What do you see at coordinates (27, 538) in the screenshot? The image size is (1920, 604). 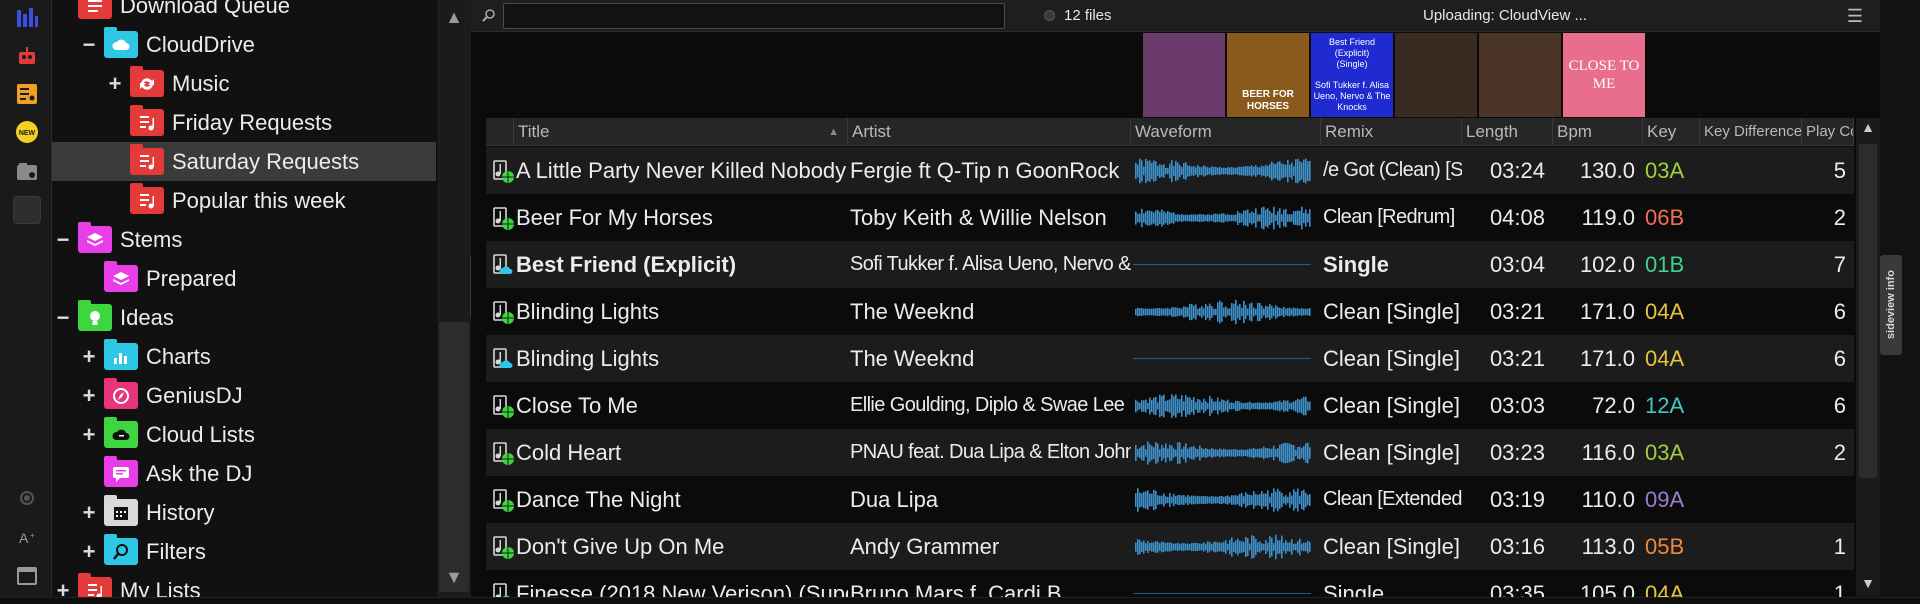 I see `font-size-icon: A +` at bounding box center [27, 538].